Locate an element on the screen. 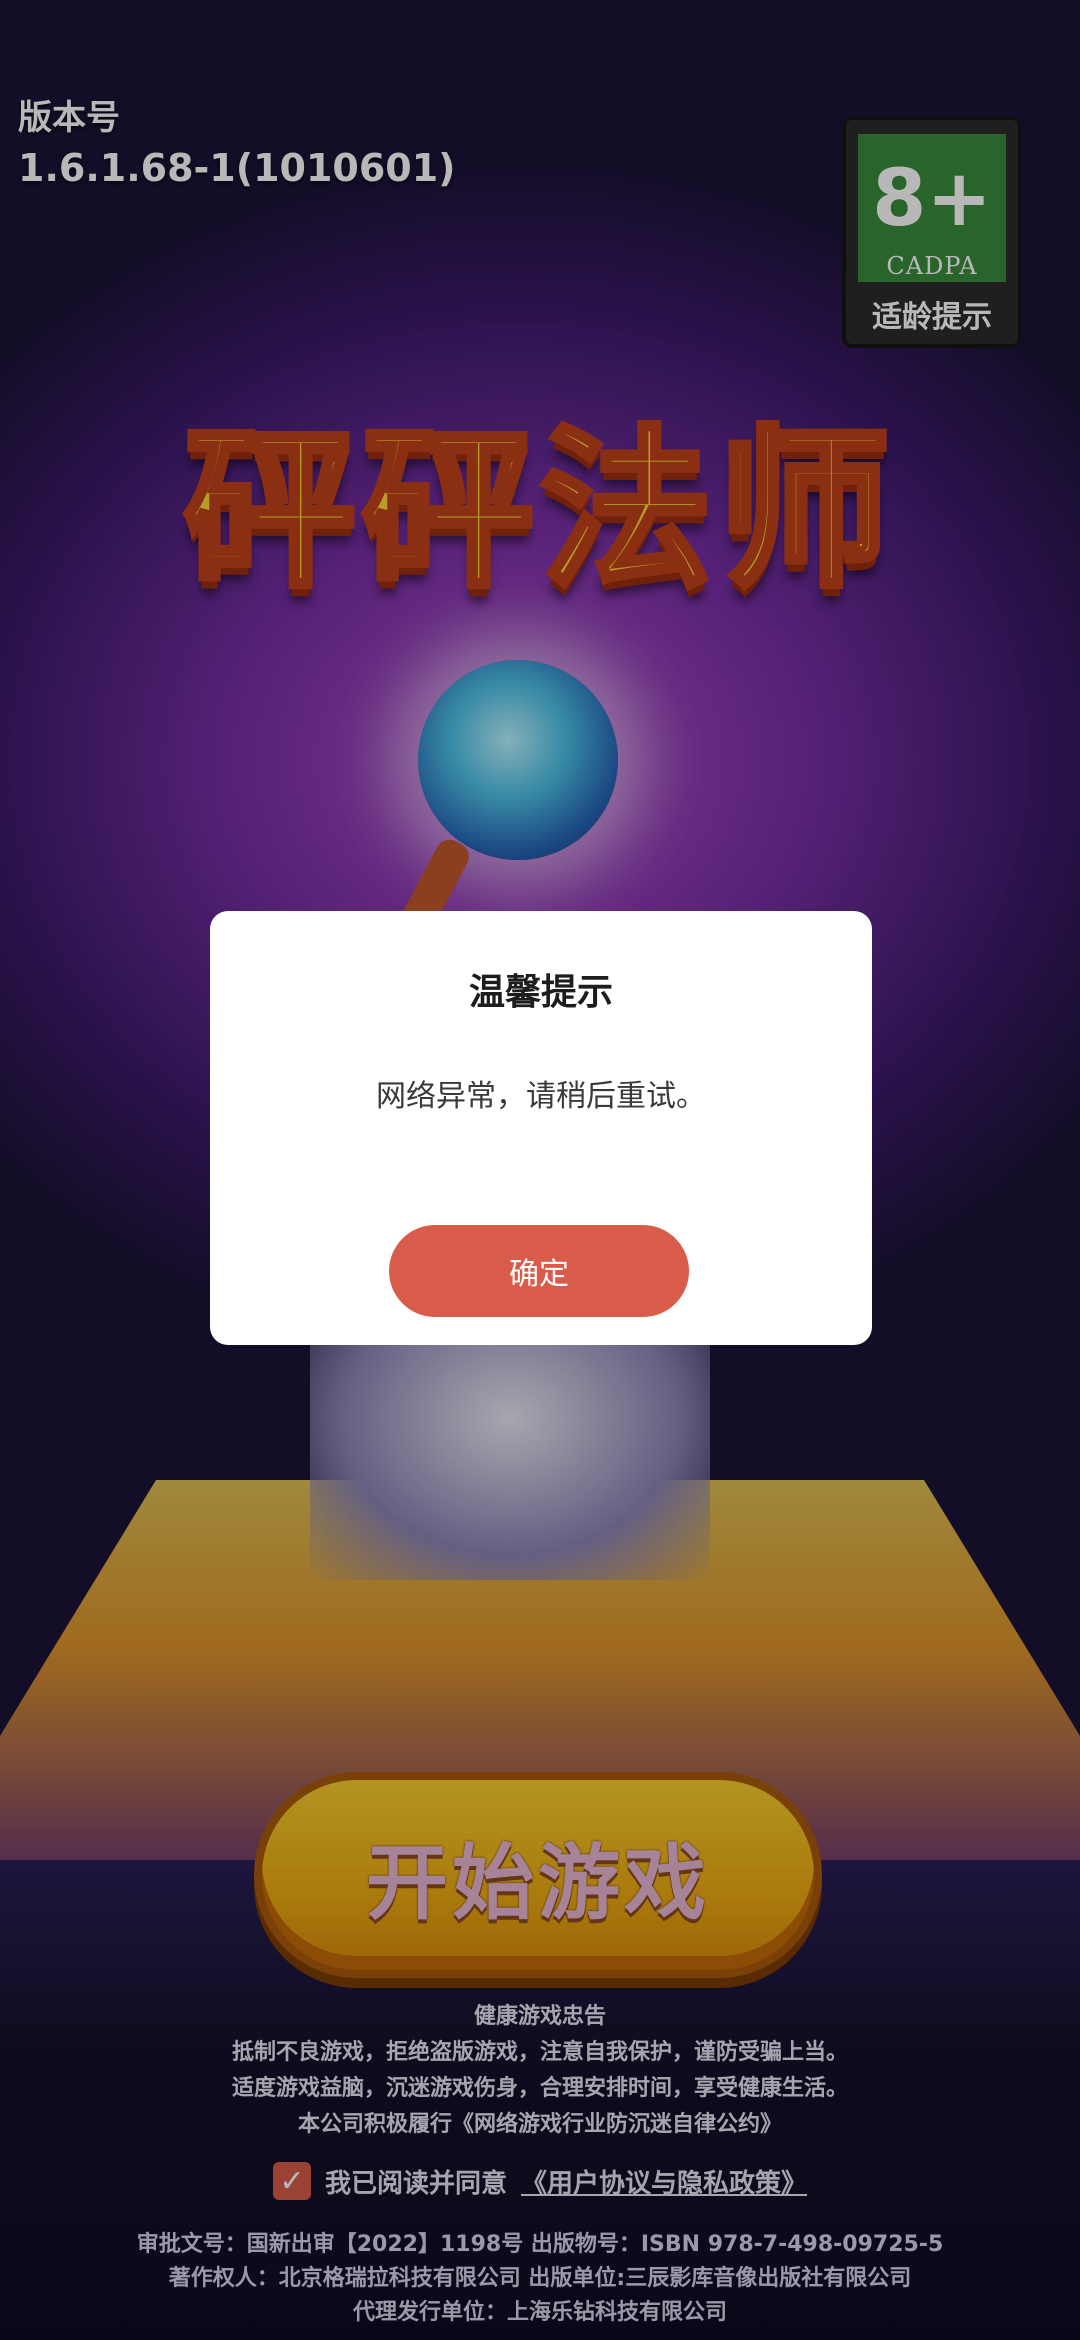 Image resolution: width=1080 pixels, height=2340 pixels. dialog-title: 温馨提示 is located at coordinates (540, 992).